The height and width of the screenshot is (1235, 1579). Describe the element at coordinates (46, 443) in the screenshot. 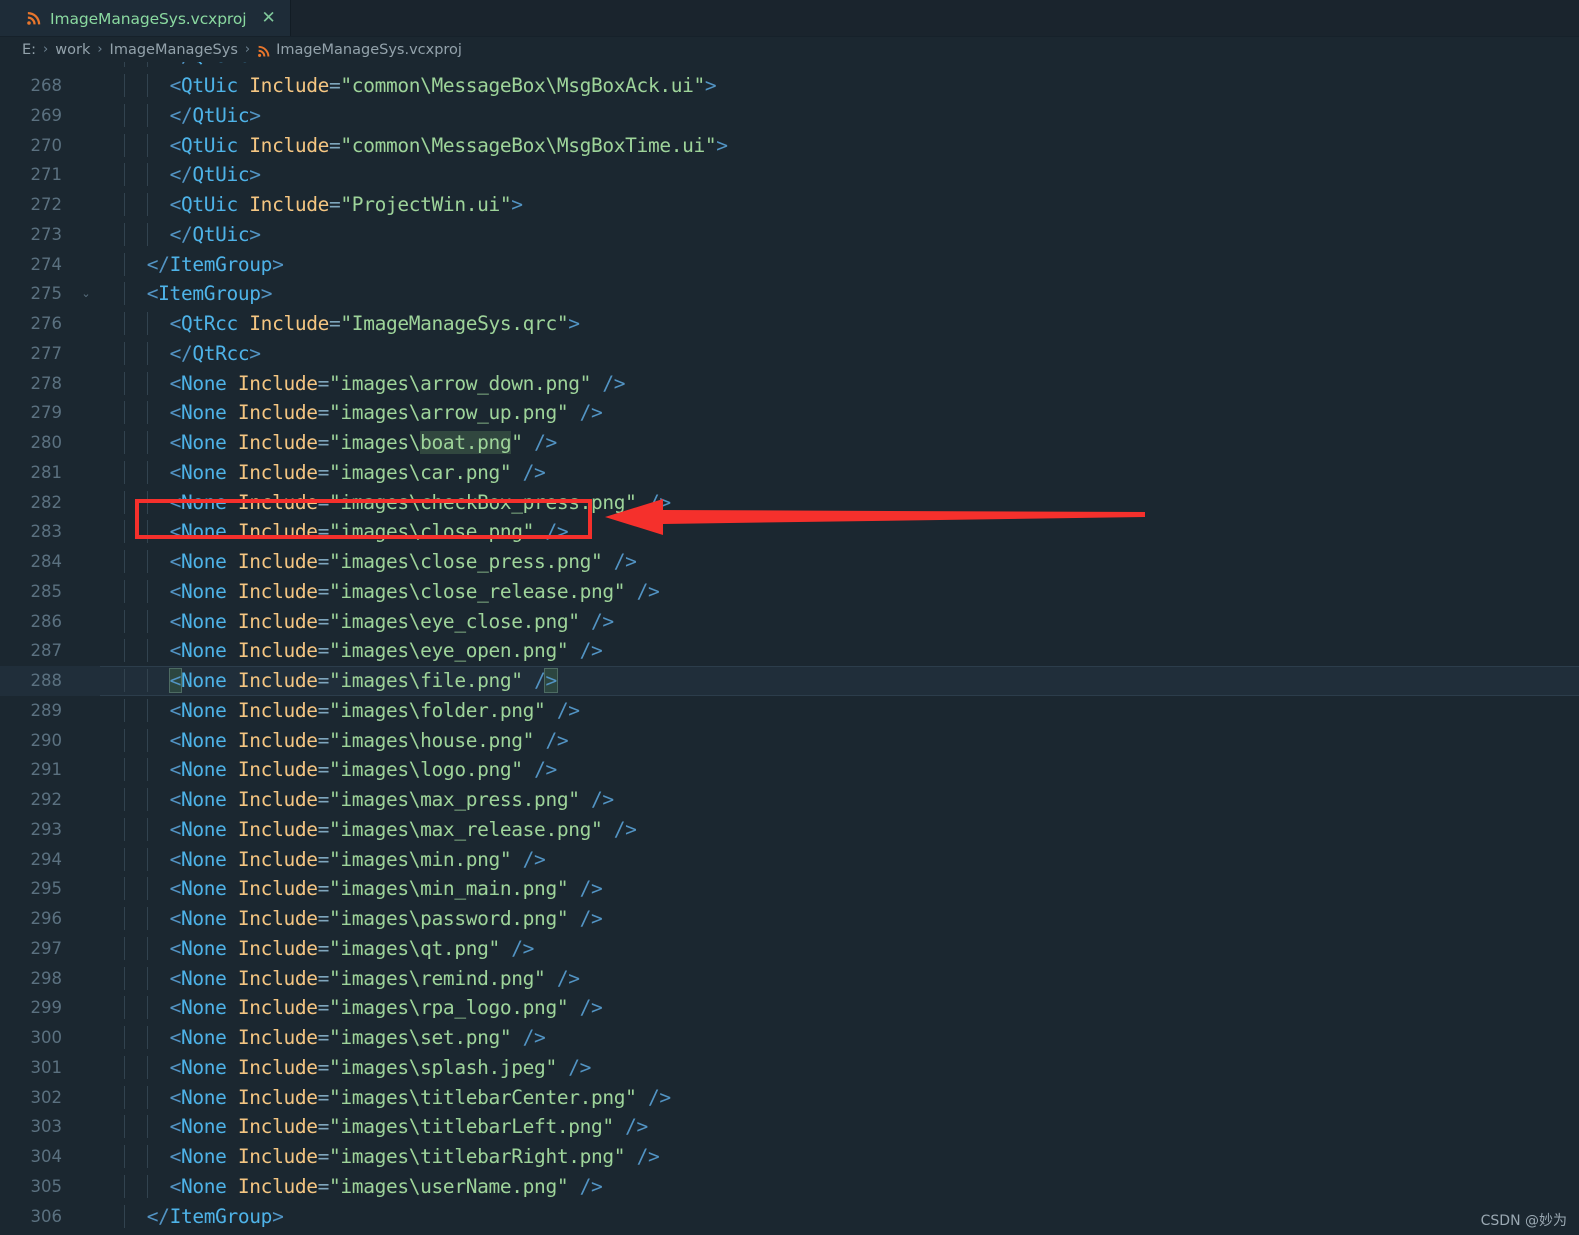

I see `line-number: 280` at that location.